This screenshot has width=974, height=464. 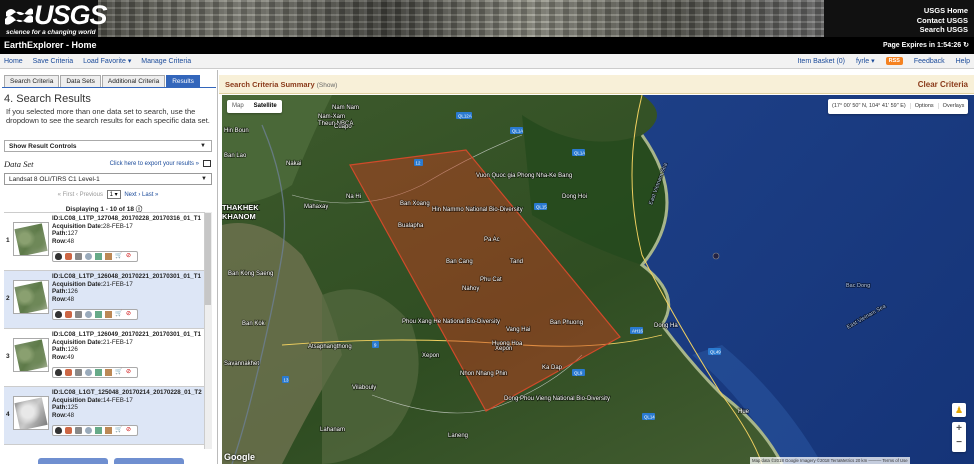 I want to click on page-select: 1 ▾, so click(x=113, y=194).